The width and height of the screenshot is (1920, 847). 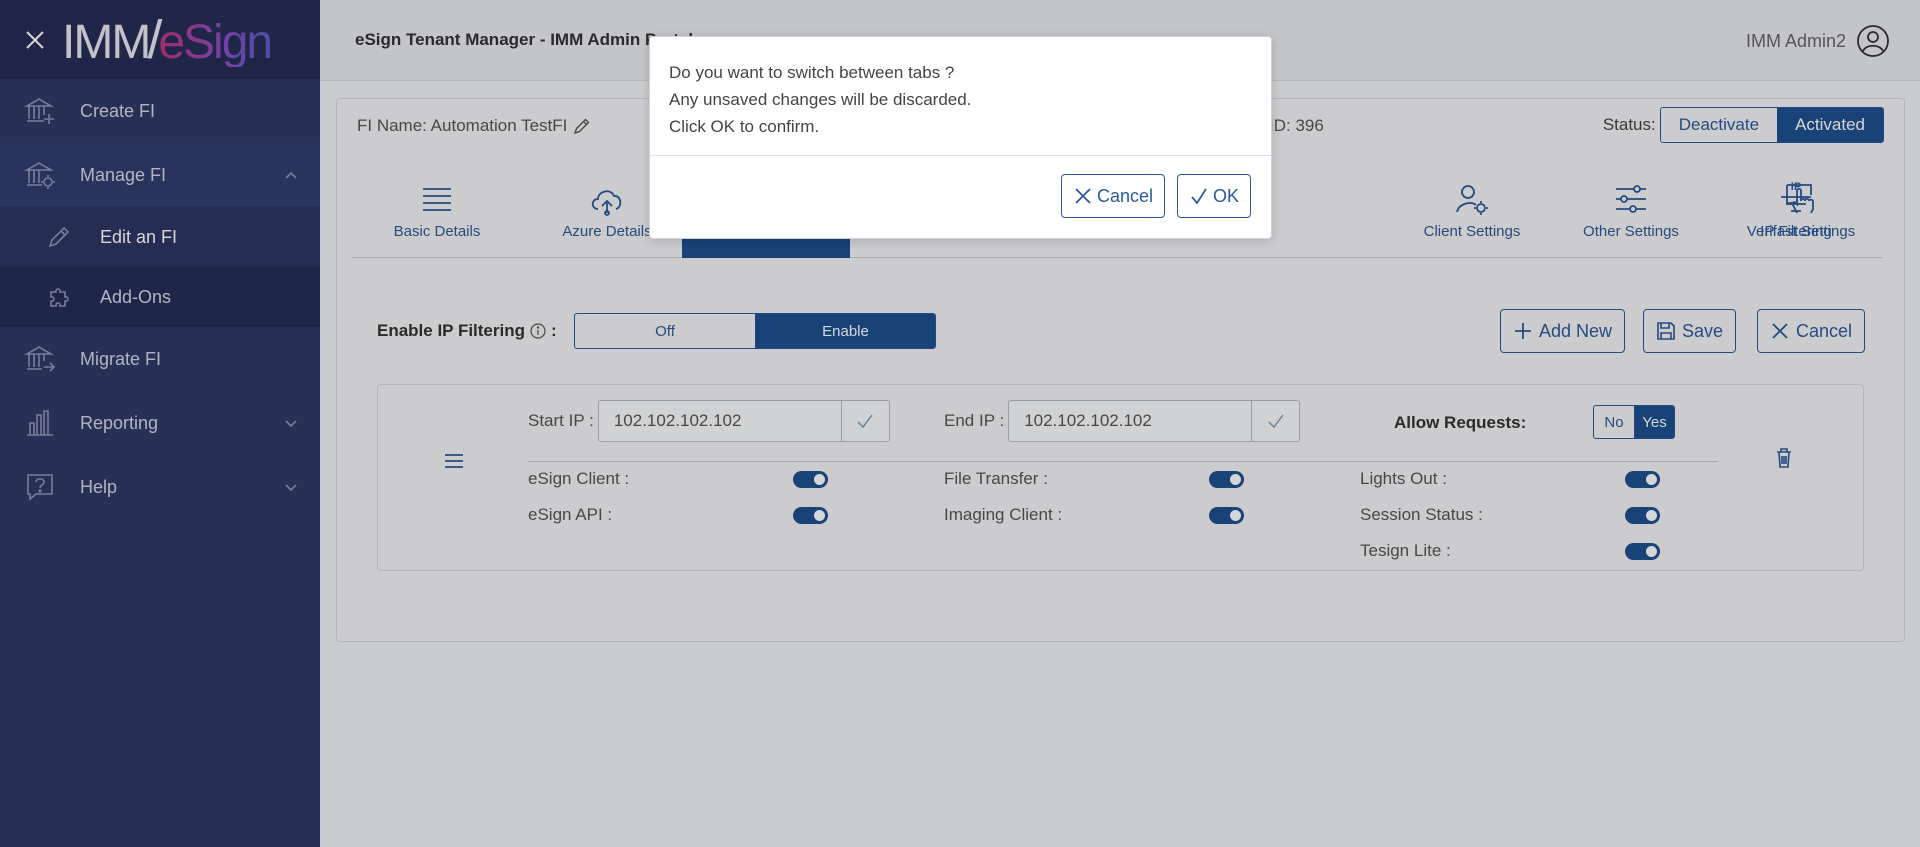 What do you see at coordinates (1199, 196) in the screenshot?
I see `check-icon` at bounding box center [1199, 196].